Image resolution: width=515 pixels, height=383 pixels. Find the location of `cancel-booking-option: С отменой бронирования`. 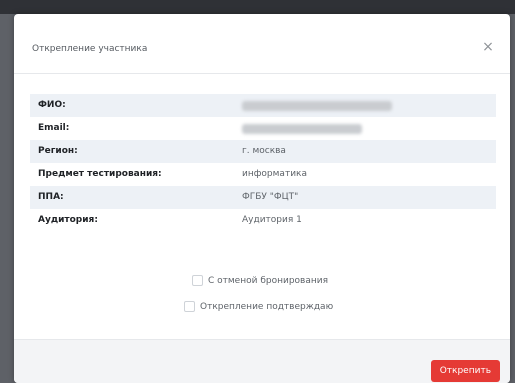

cancel-booking-option: С отменой бронирования is located at coordinates (277, 281).